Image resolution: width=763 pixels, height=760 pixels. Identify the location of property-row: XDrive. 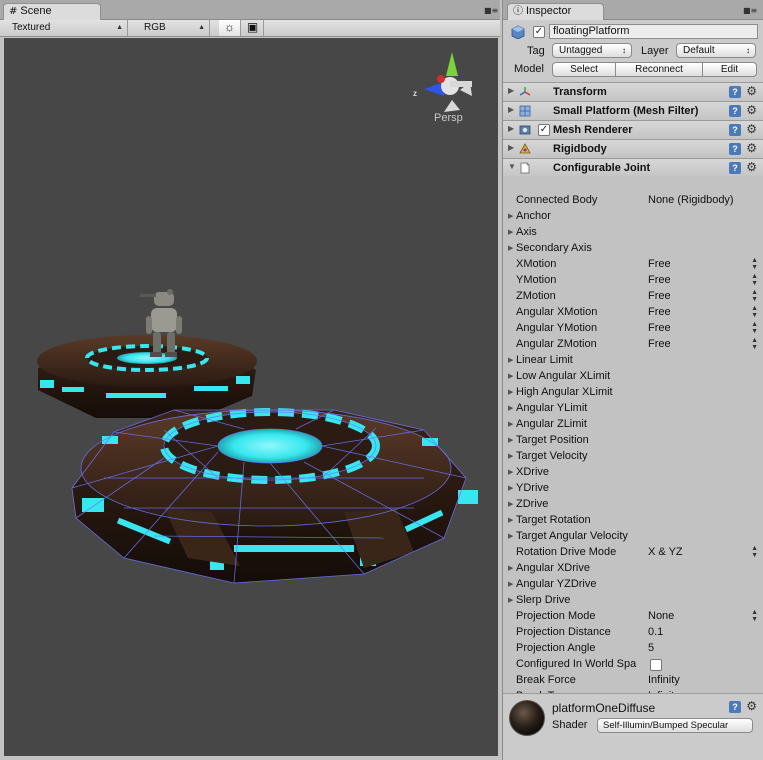
(633, 473).